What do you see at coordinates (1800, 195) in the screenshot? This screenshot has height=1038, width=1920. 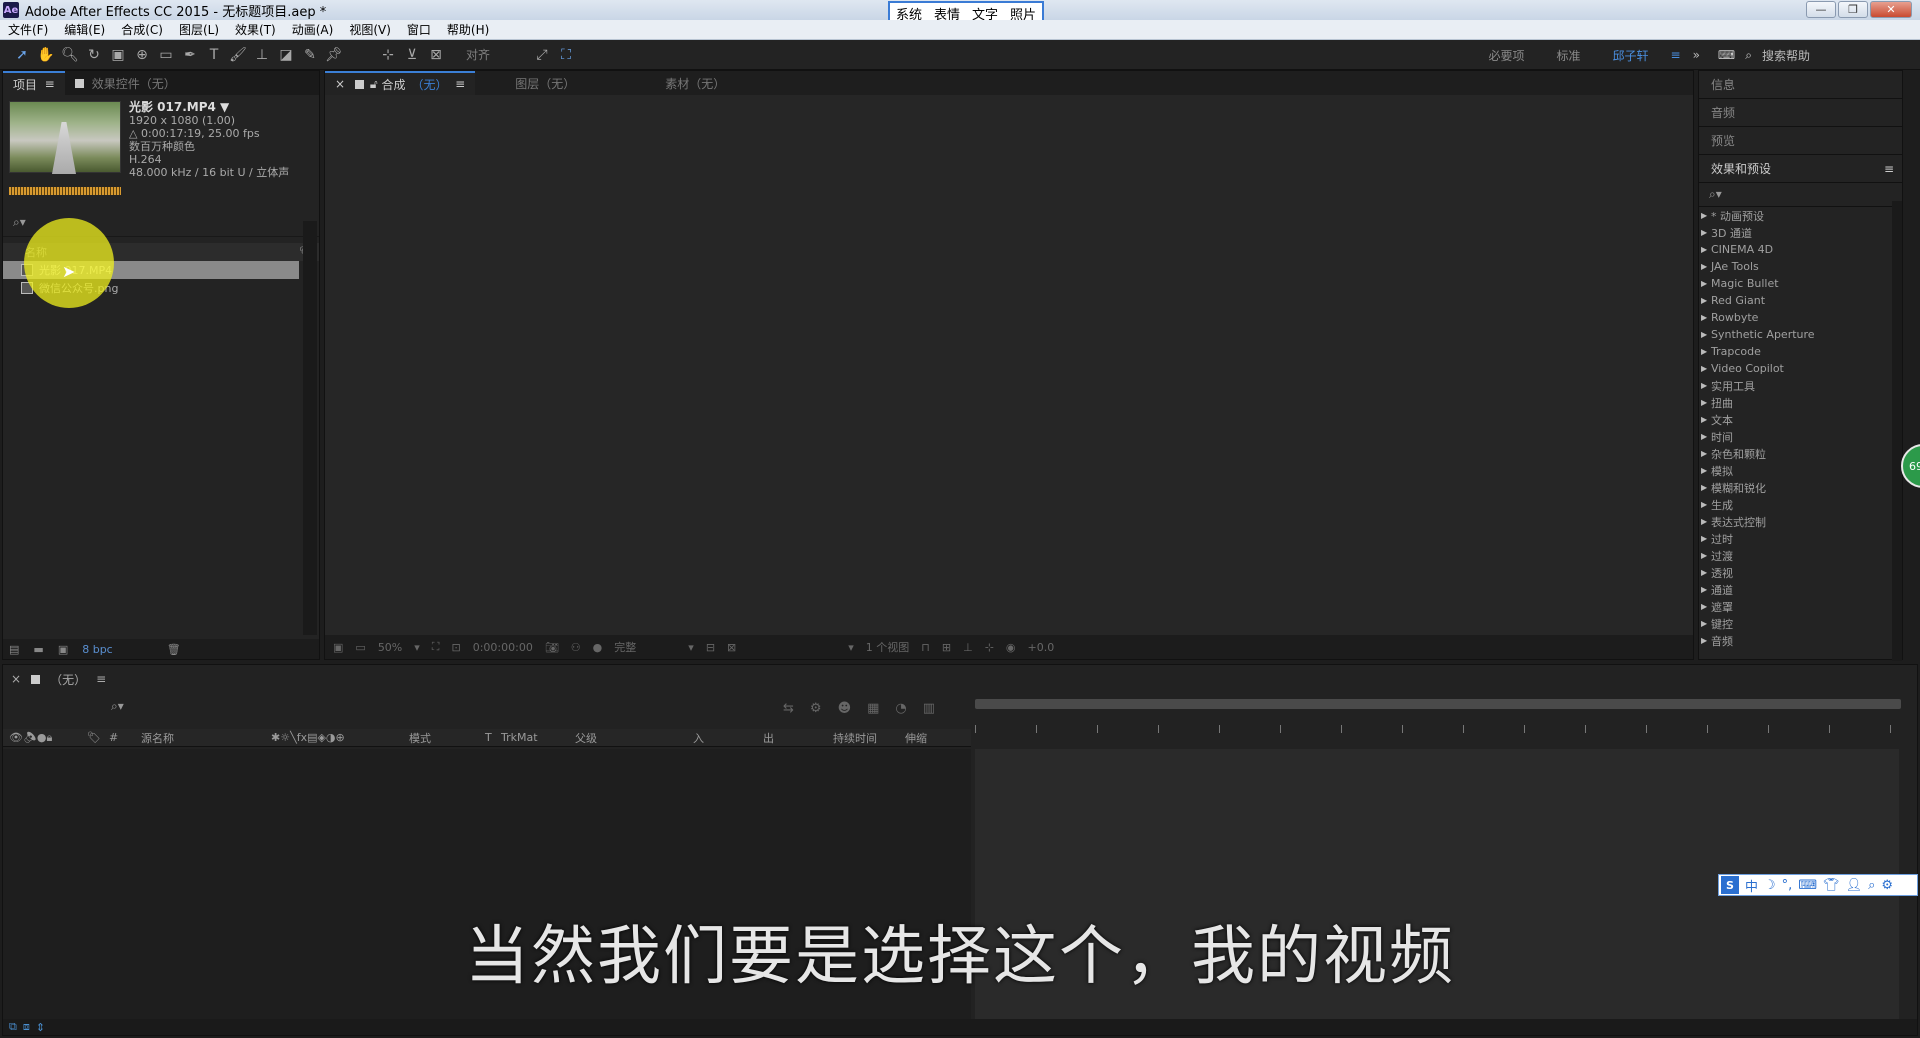 I see `effects-search-input: ⌕▾` at bounding box center [1800, 195].